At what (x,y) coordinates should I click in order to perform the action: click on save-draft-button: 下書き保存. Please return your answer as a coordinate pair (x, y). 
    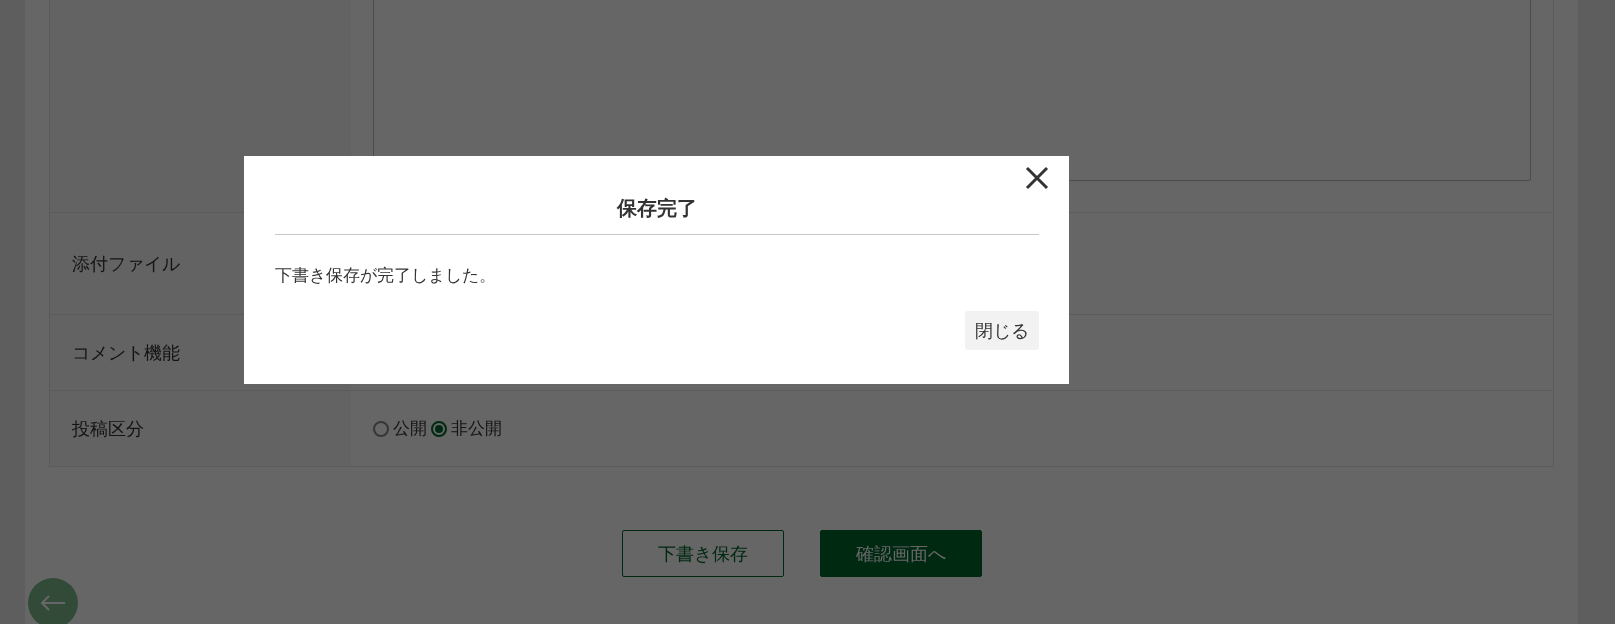
    Looking at the image, I should click on (702, 553).